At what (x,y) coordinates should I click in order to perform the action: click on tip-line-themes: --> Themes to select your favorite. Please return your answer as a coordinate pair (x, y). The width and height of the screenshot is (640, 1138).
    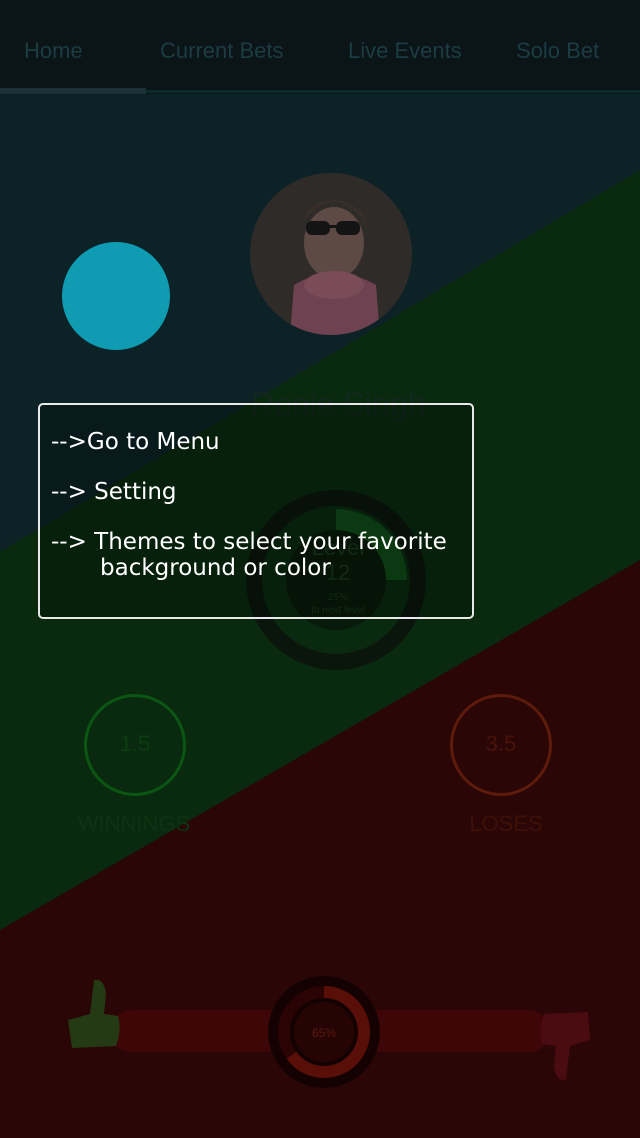
    Looking at the image, I should click on (249, 542).